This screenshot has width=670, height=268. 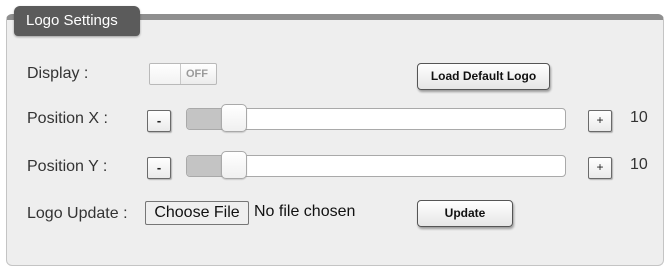 I want to click on position-y-label: Position Y :, so click(x=67, y=166).